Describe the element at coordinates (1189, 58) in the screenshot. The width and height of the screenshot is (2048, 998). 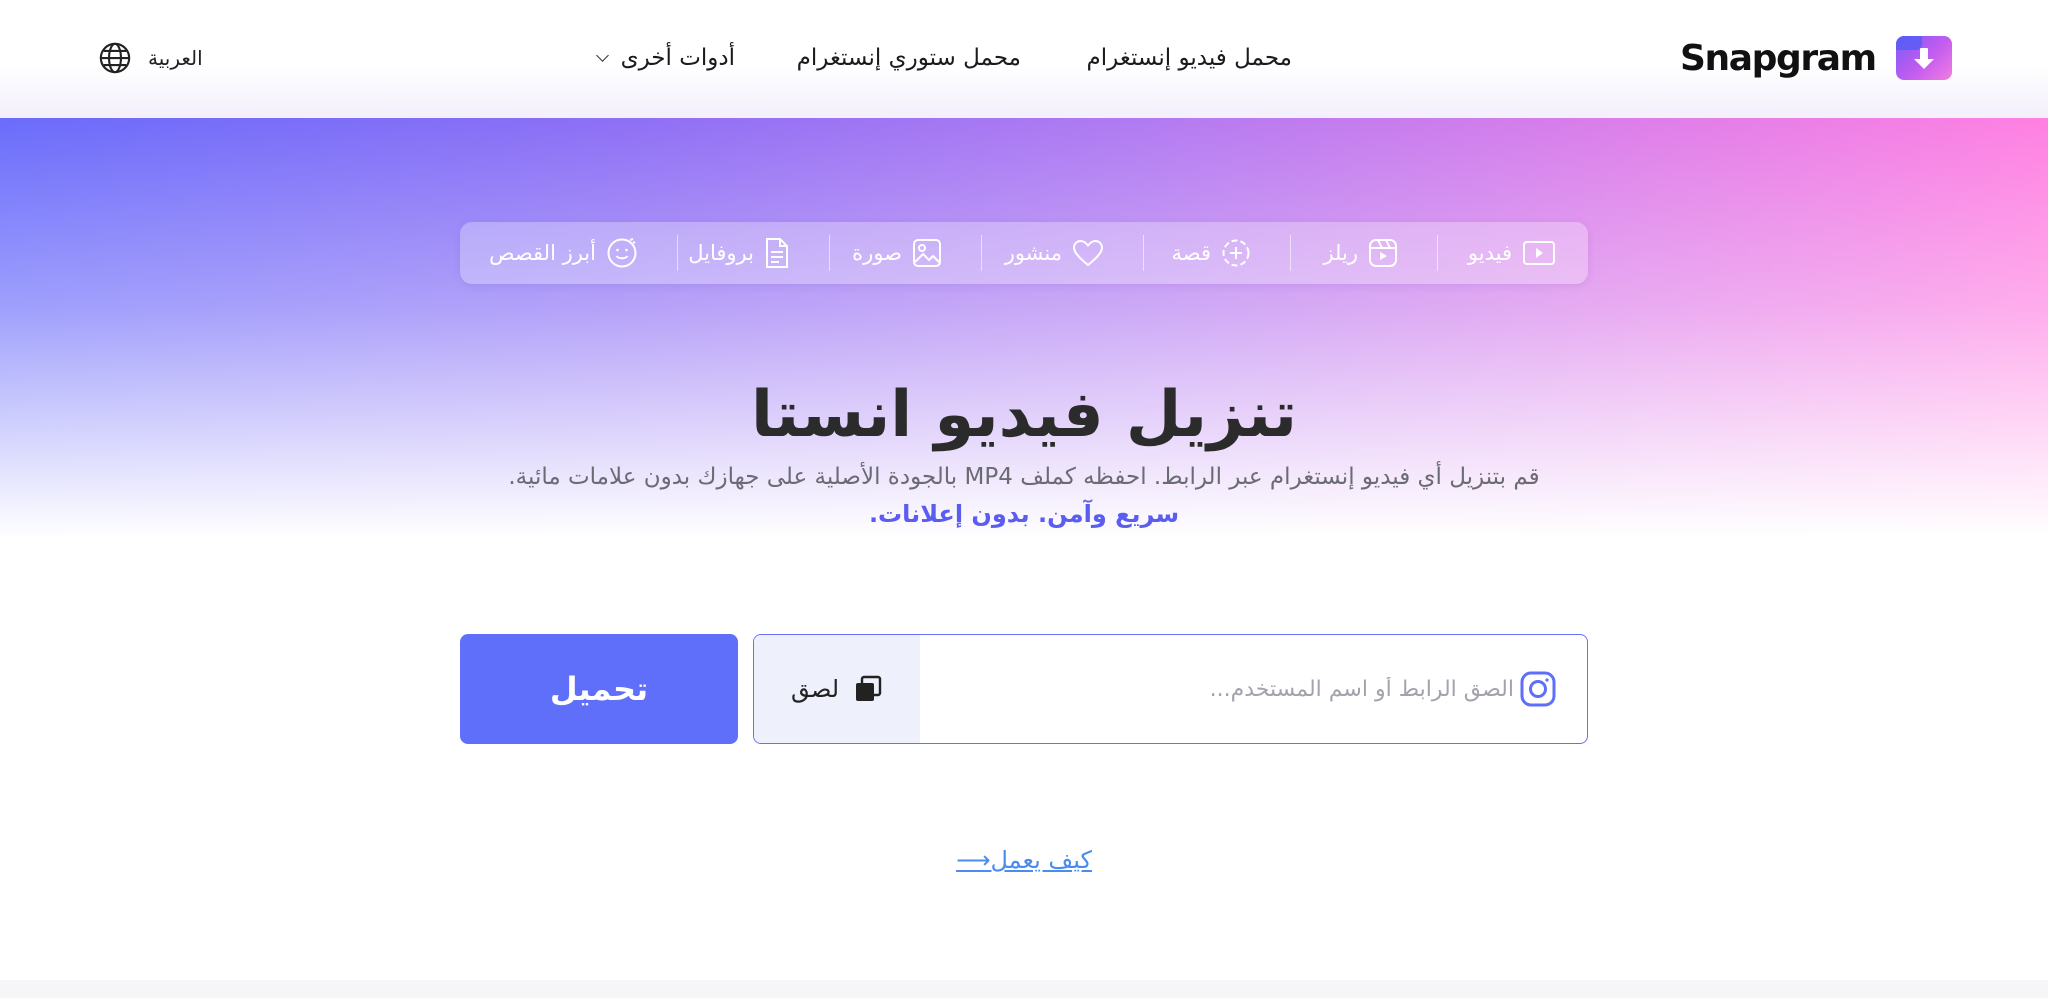
I see `nav-item-video-downloader: محمل فيديو إنستغرام` at that location.